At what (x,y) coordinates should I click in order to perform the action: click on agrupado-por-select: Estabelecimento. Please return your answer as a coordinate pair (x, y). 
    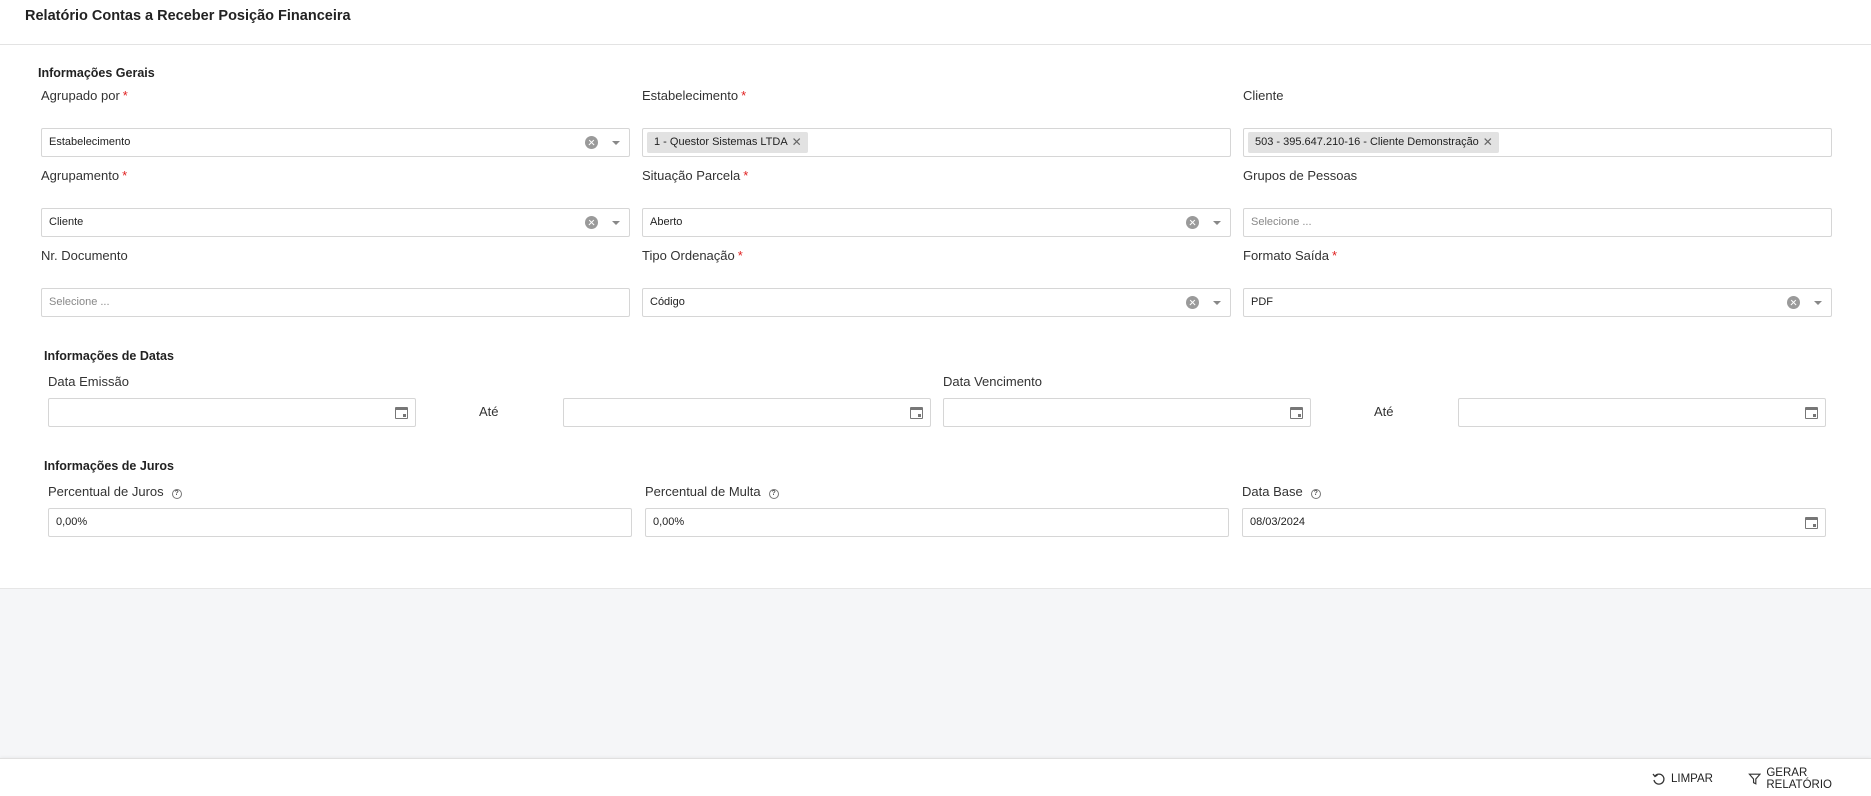
    Looking at the image, I should click on (335, 142).